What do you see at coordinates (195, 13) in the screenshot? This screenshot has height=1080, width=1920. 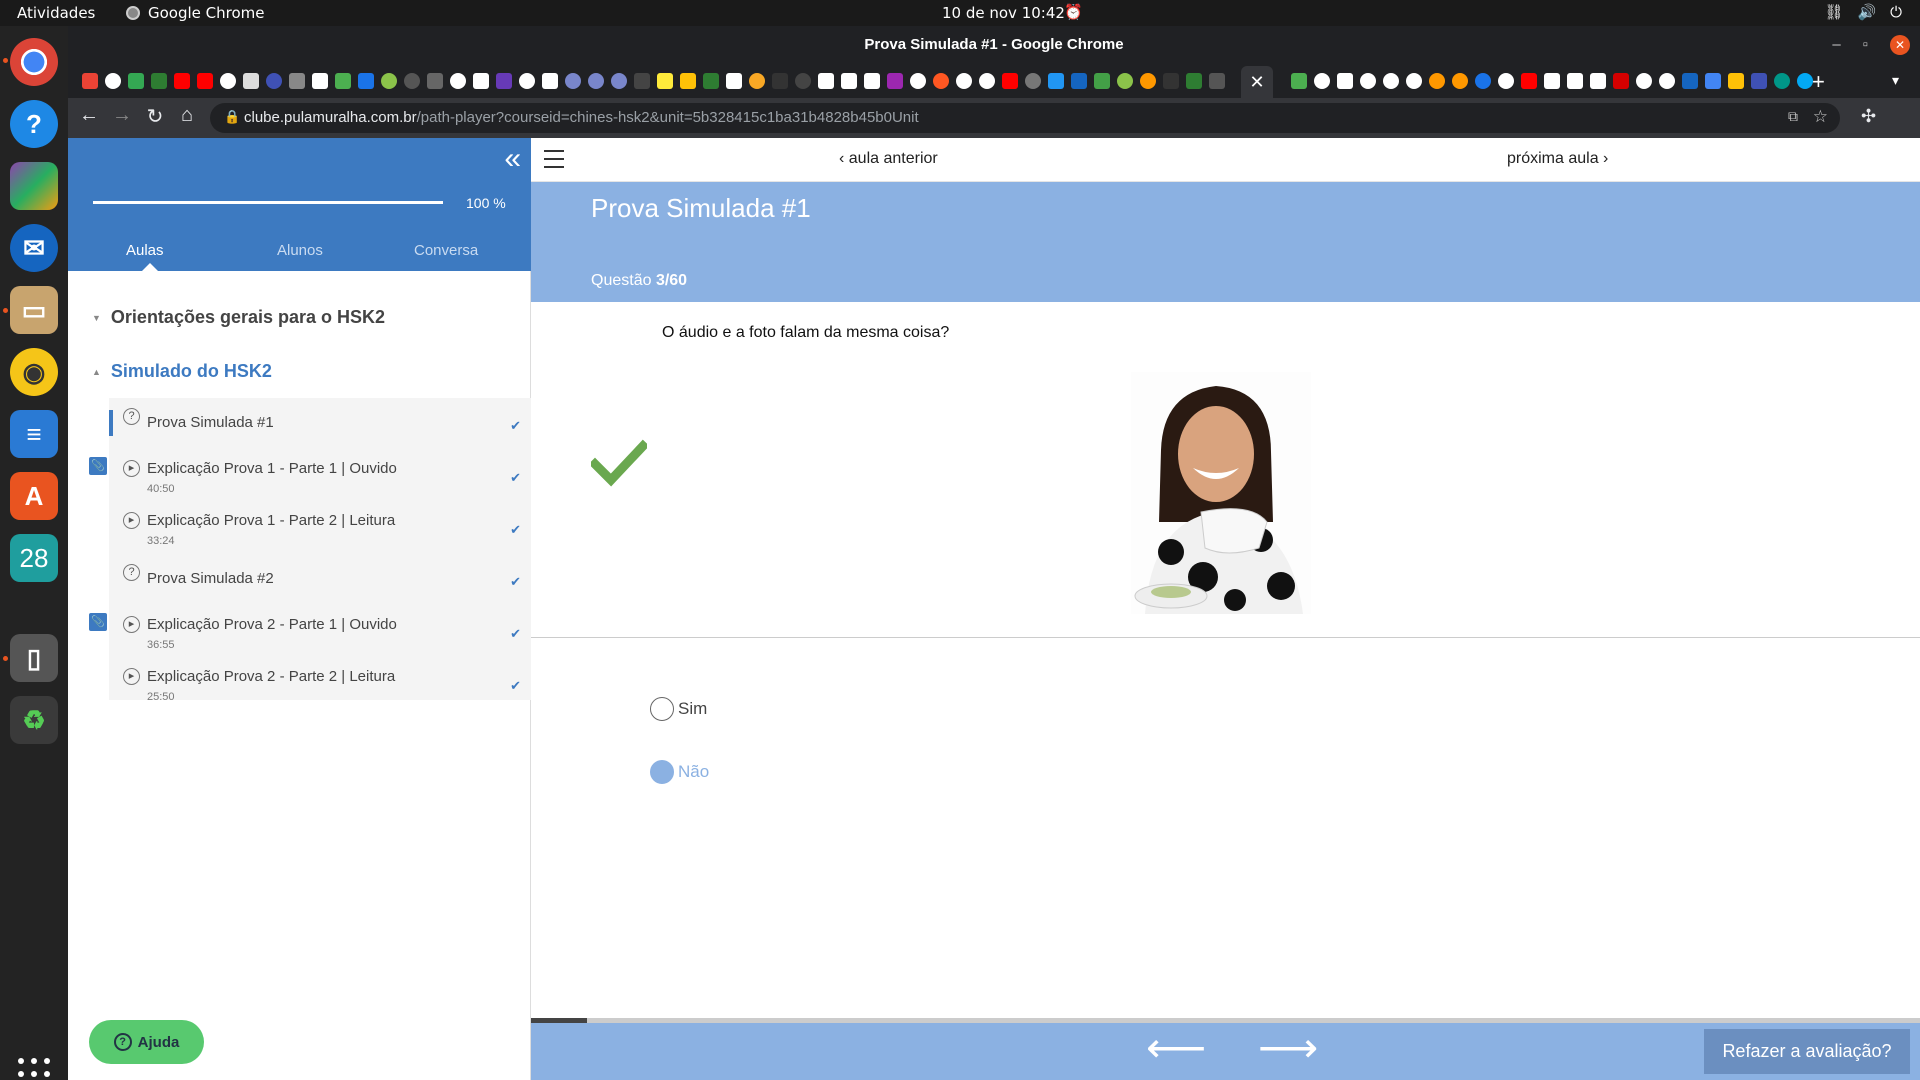 I see `app-menu: Google Chrome` at bounding box center [195, 13].